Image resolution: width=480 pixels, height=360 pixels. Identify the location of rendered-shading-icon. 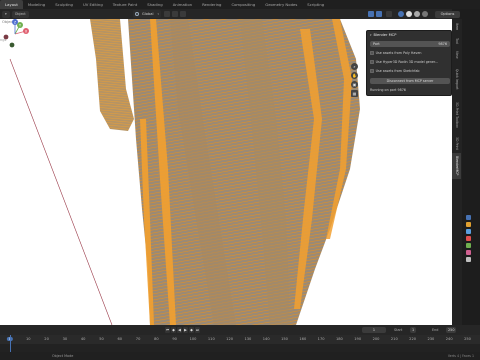
(425, 14).